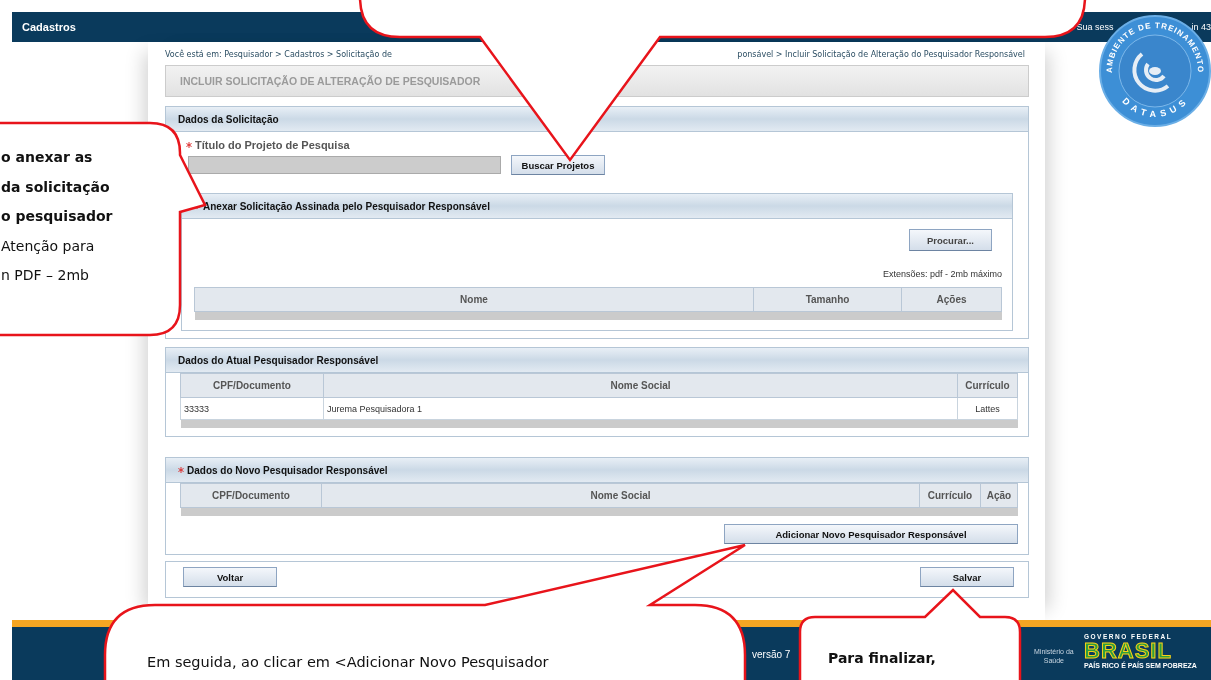  I want to click on column-header: Nome, so click(474, 299).